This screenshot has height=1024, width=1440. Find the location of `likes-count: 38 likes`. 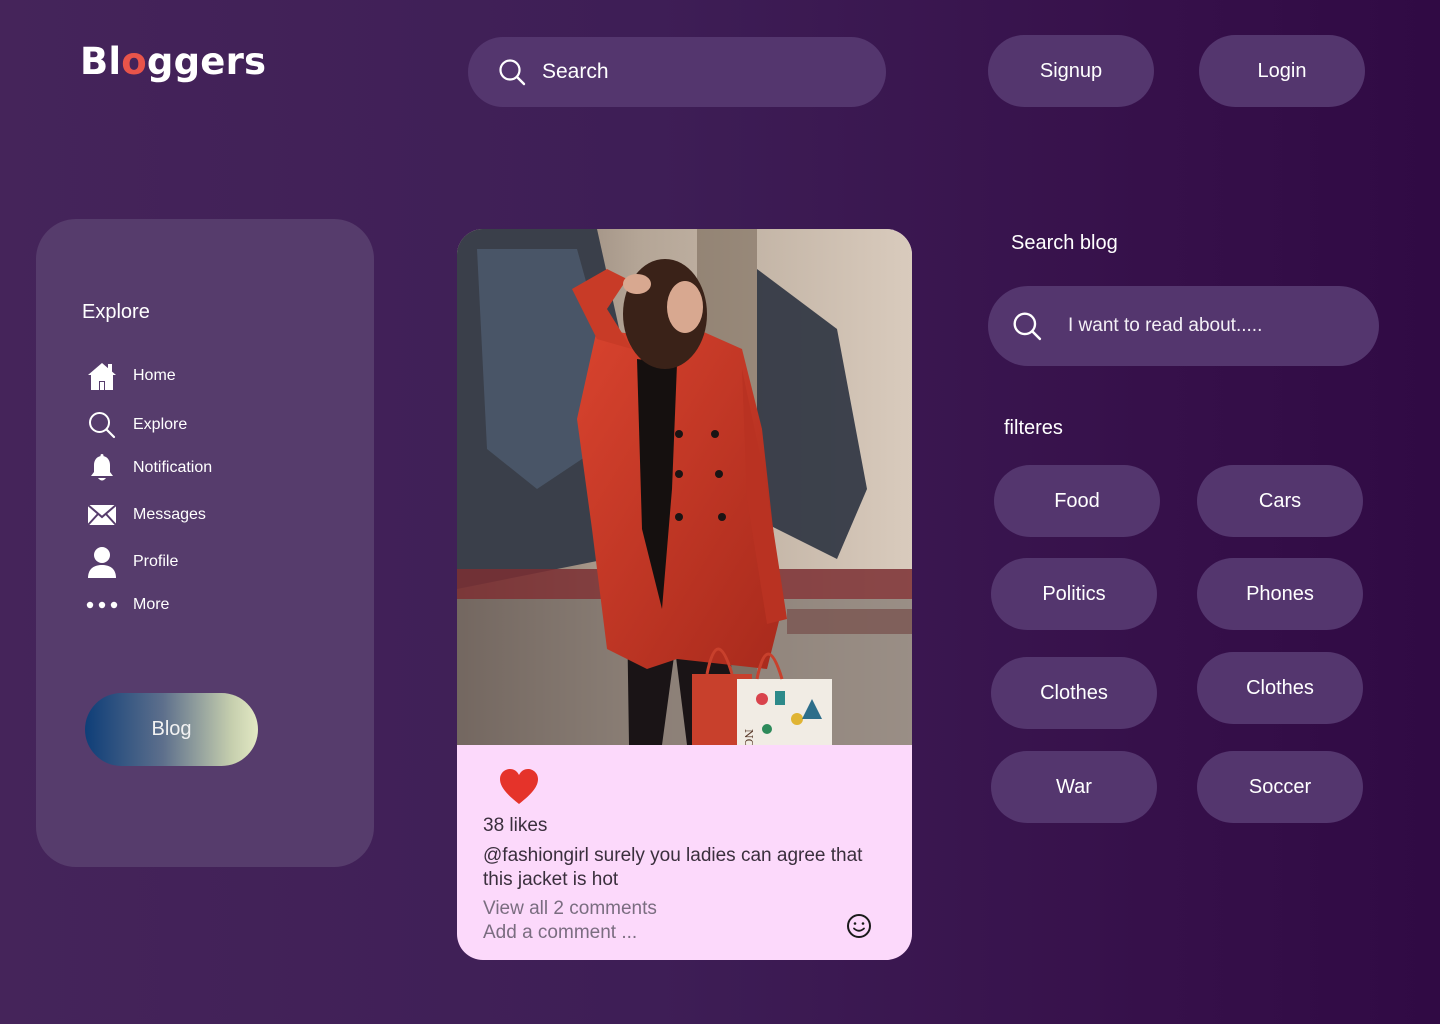

likes-count: 38 likes is located at coordinates (515, 825).